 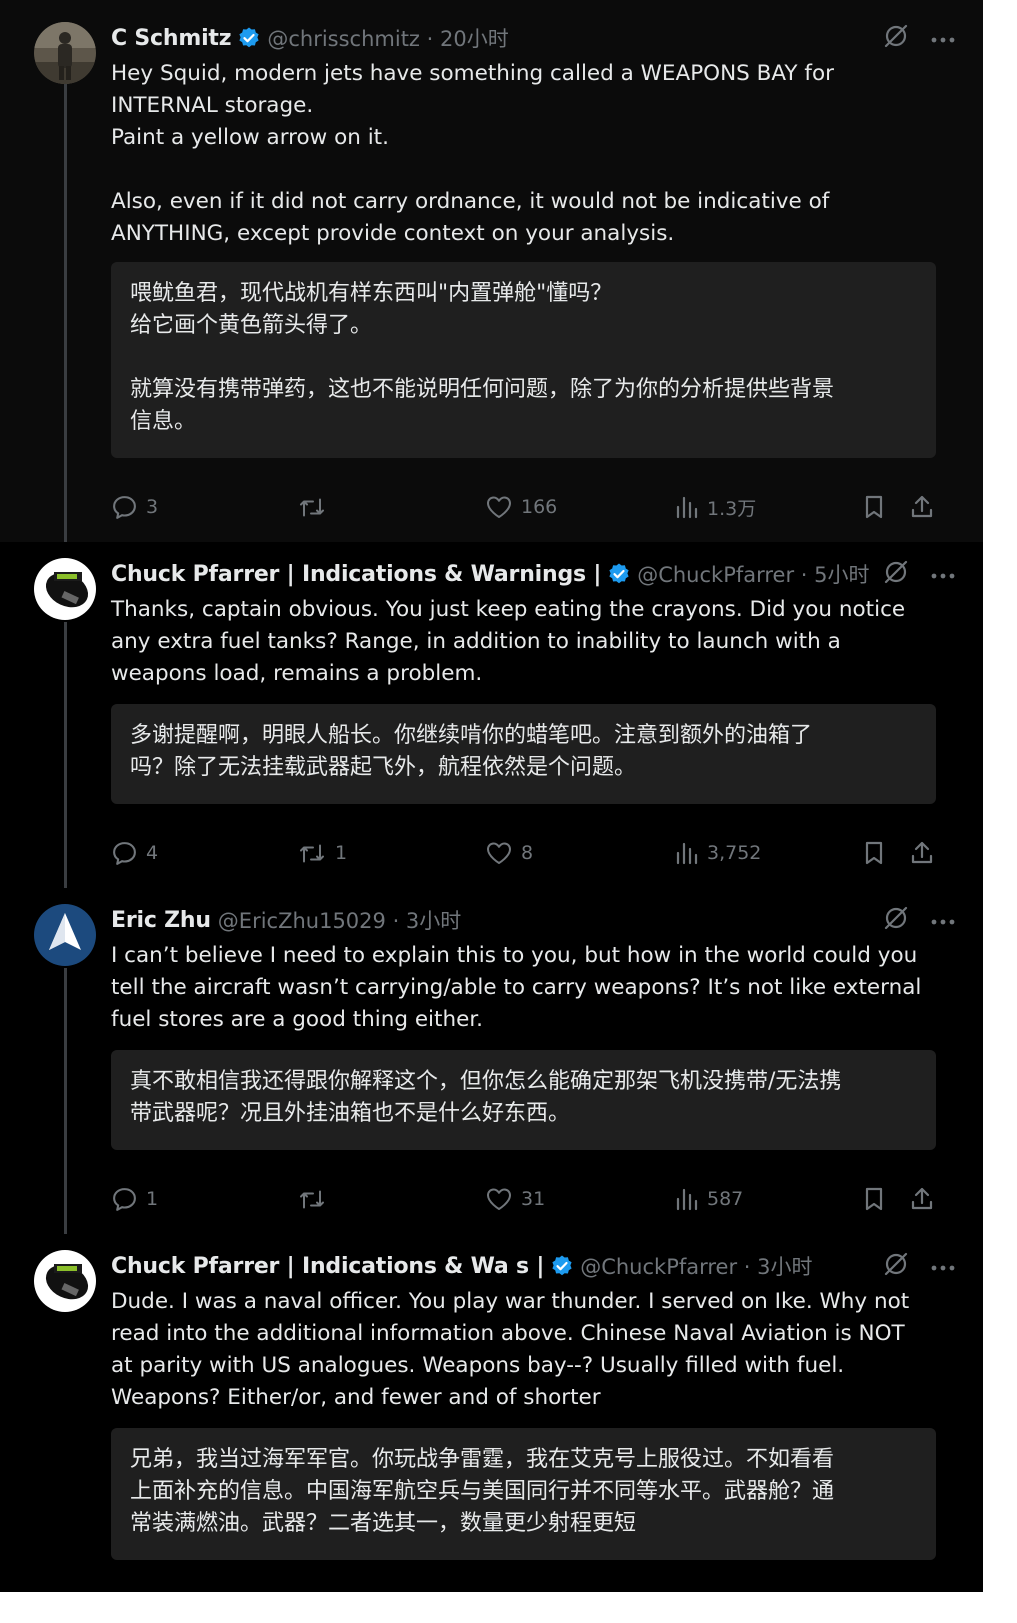 I want to click on like-count: 166, so click(x=539, y=507).